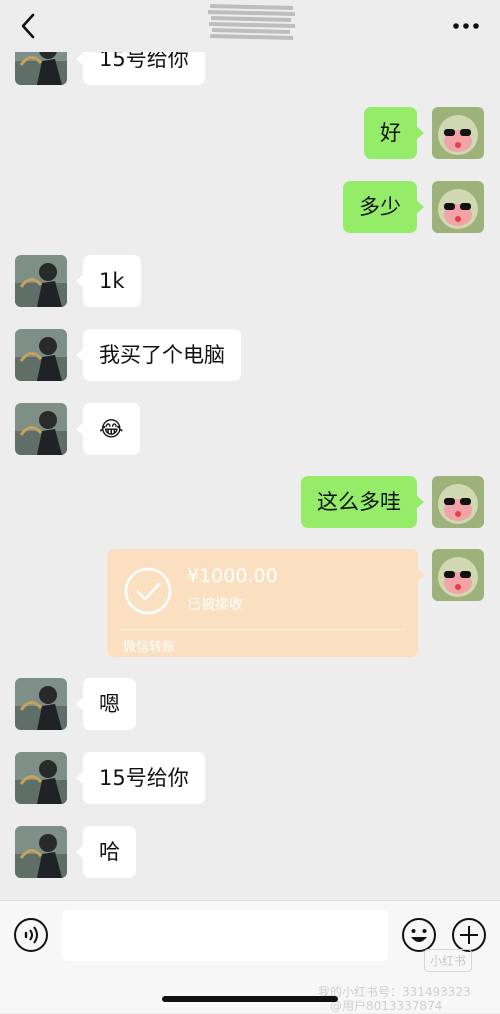  What do you see at coordinates (140, 778) in the screenshot?
I see `message-bubble: 15号给你` at bounding box center [140, 778].